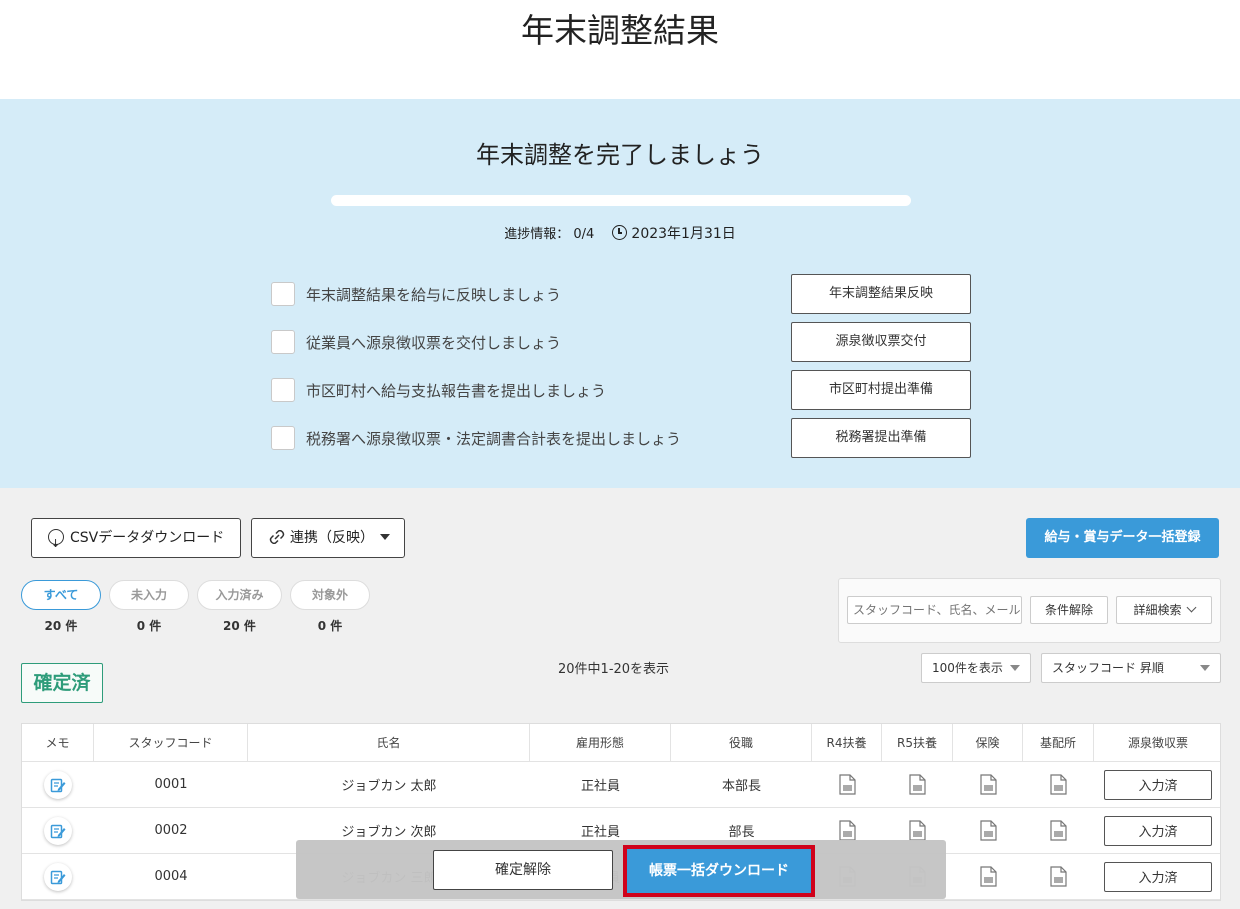 Image resolution: width=1240 pixels, height=909 pixels. What do you see at coordinates (683, 234) in the screenshot?
I see `deadline-date: 2023年1月31日` at bounding box center [683, 234].